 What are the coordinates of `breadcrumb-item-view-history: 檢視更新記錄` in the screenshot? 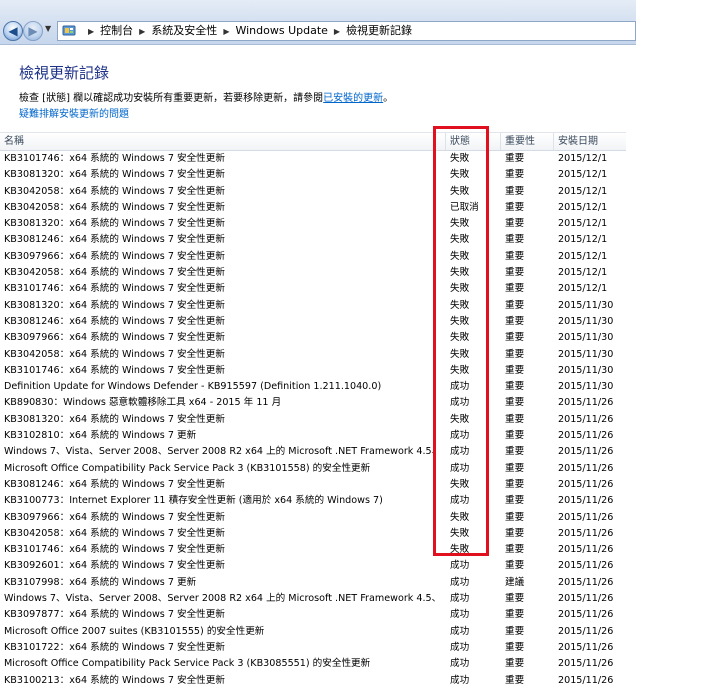 It's located at (379, 30).